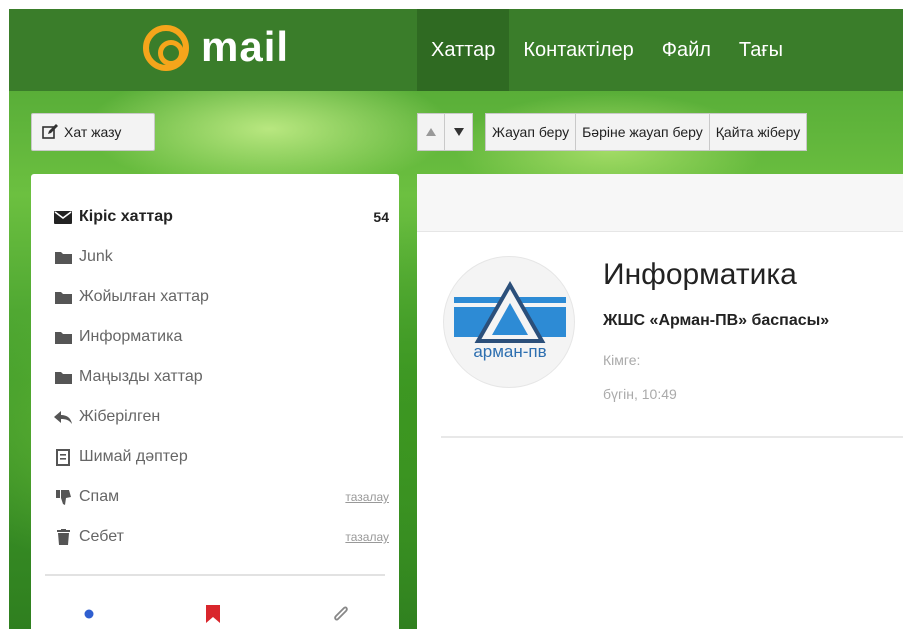 The width and height of the screenshot is (903, 629). I want to click on previous-message-button, so click(431, 132).